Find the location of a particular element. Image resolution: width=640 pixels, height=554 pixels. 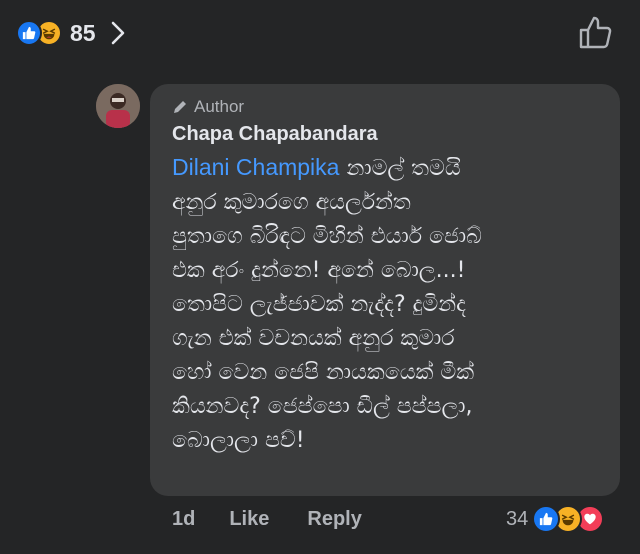

reply-button: Reply is located at coordinates (334, 519).